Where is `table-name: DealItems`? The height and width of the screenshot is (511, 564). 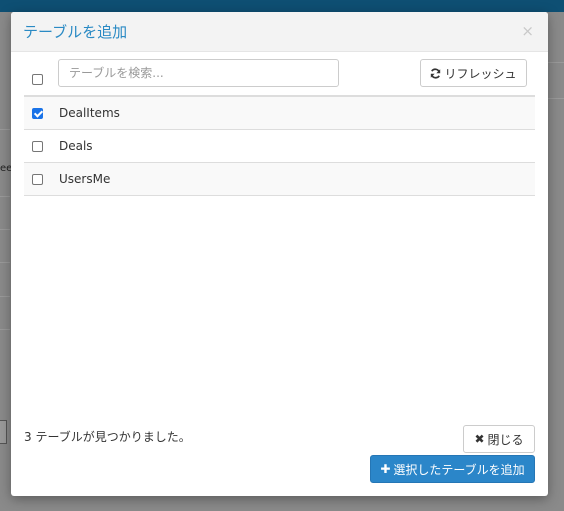
table-name: DealItems is located at coordinates (89, 113).